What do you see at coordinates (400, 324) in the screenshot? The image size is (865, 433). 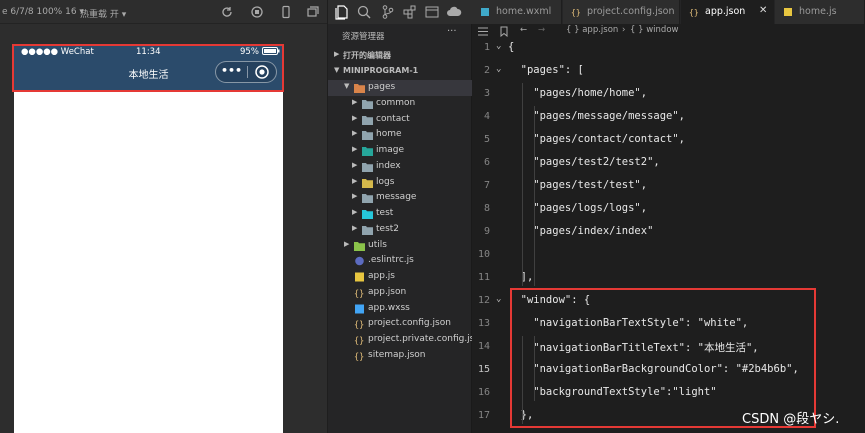 I see `tree-item-project-config-json: {} project.config.json` at bounding box center [400, 324].